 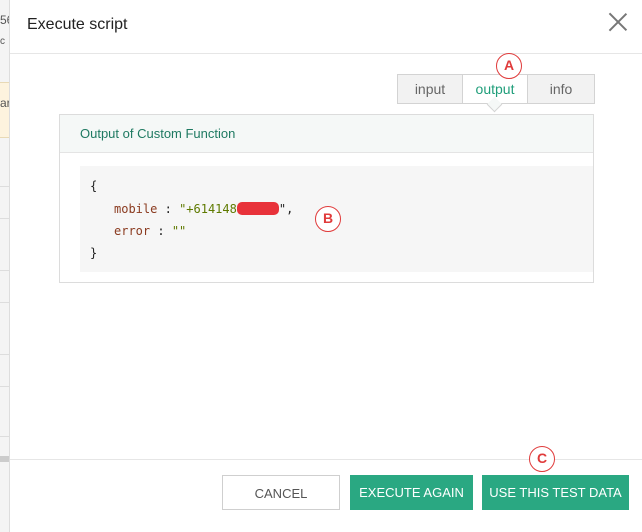 I want to click on background-text: 56, so click(x=4, y=20).